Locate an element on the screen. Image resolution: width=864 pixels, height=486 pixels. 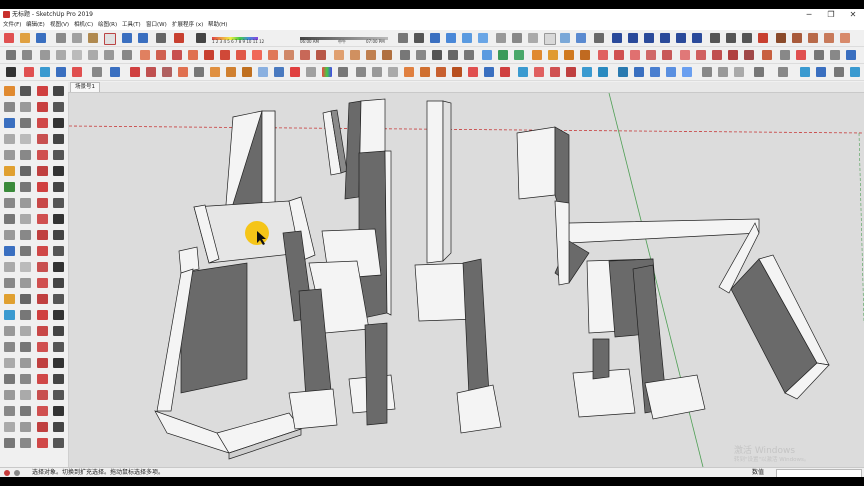
look-around-icon is located at coordinates (747, 38).